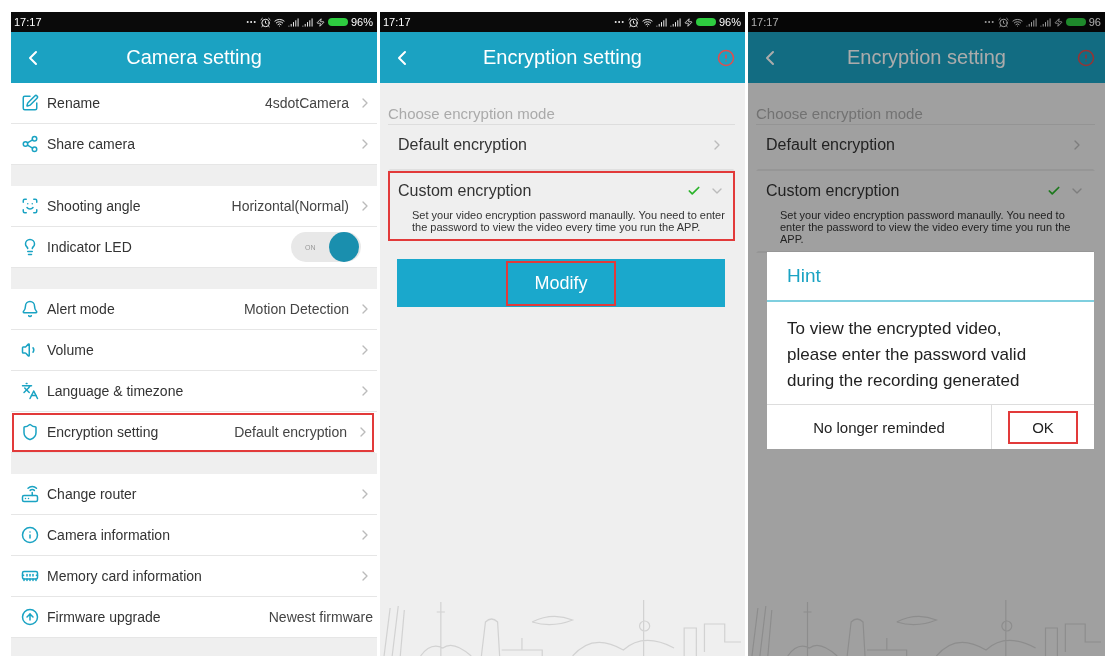 This screenshot has height=656, width=1105. Describe the element at coordinates (194, 103) in the screenshot. I see `settings-row: Rename 4sdotCamera` at that location.